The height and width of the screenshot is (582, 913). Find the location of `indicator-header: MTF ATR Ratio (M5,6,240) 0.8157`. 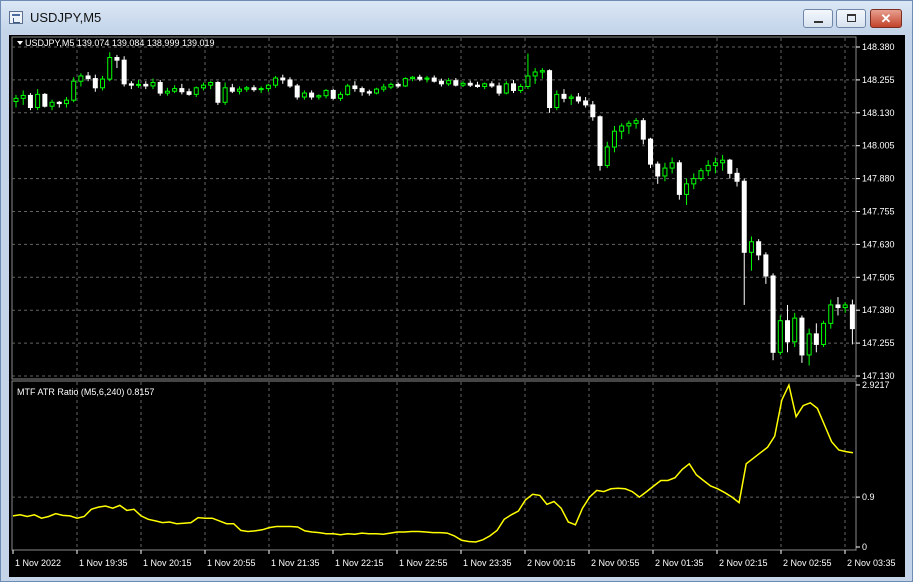

indicator-header: MTF ATR Ratio (M5,6,240) 0.8157 is located at coordinates (86, 392).